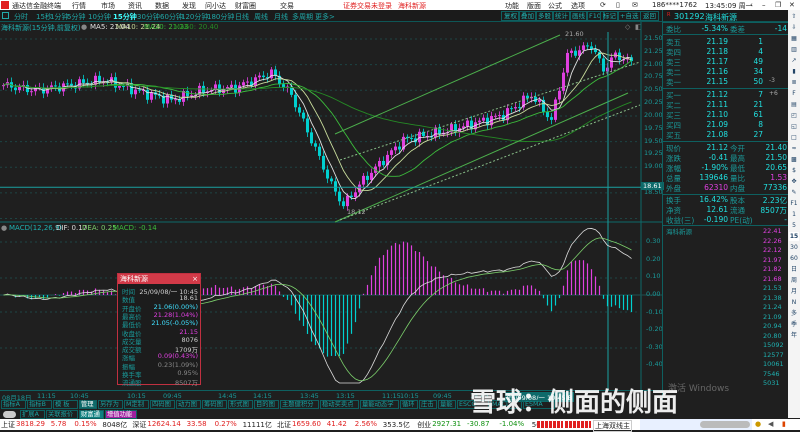 The image size is (800, 432). I want to click on note-icon: ▤, so click(794, 104).